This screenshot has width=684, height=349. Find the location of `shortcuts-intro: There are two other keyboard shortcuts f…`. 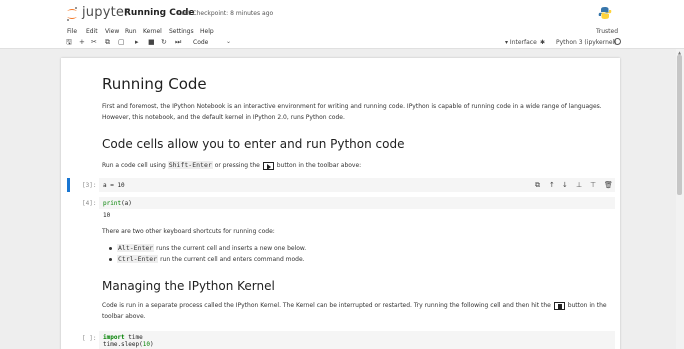

shortcuts-intro: There are two other keyboard shortcuts f… is located at coordinates (188, 231).